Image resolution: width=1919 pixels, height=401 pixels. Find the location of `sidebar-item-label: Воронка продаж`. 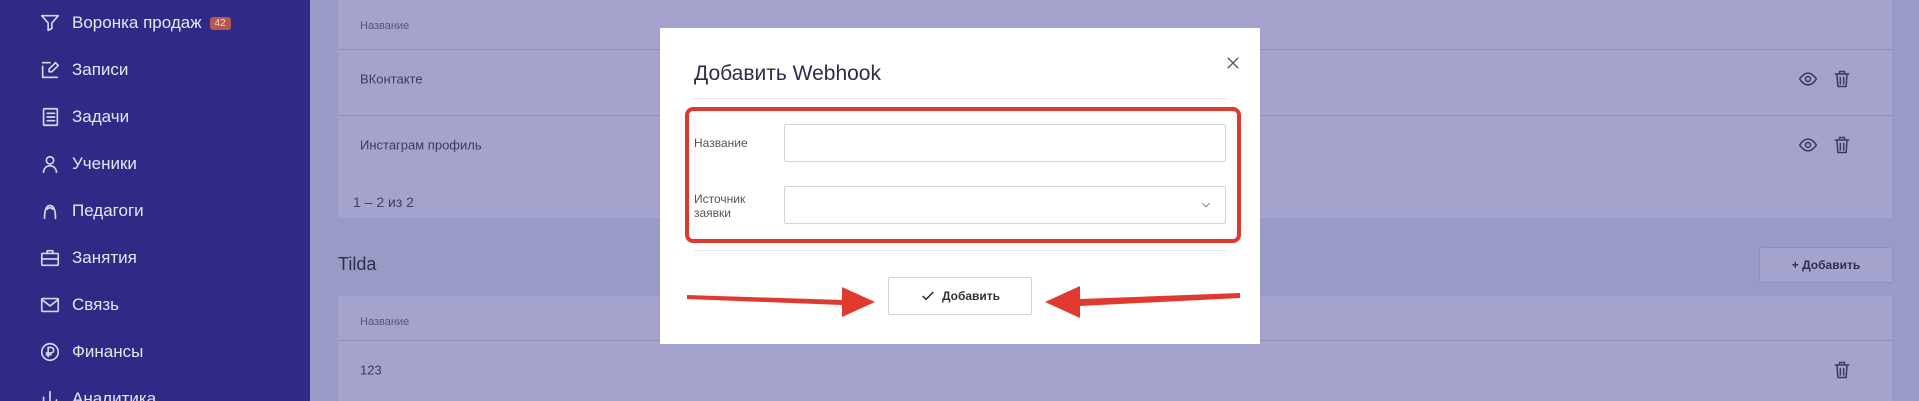

sidebar-item-label: Воронка продаж is located at coordinates (137, 22).